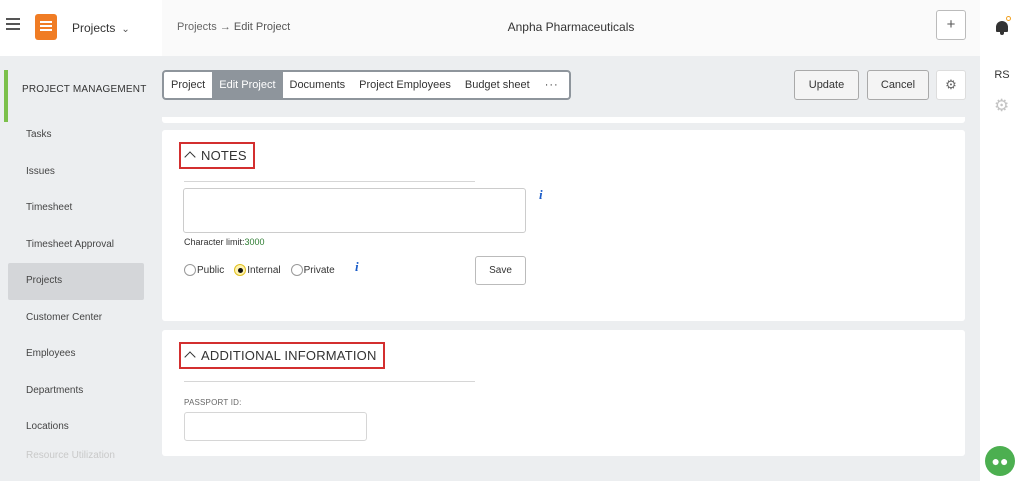 The height and width of the screenshot is (481, 1024). Describe the element at coordinates (188, 85) in the screenshot. I see `tab-project: Project` at that location.